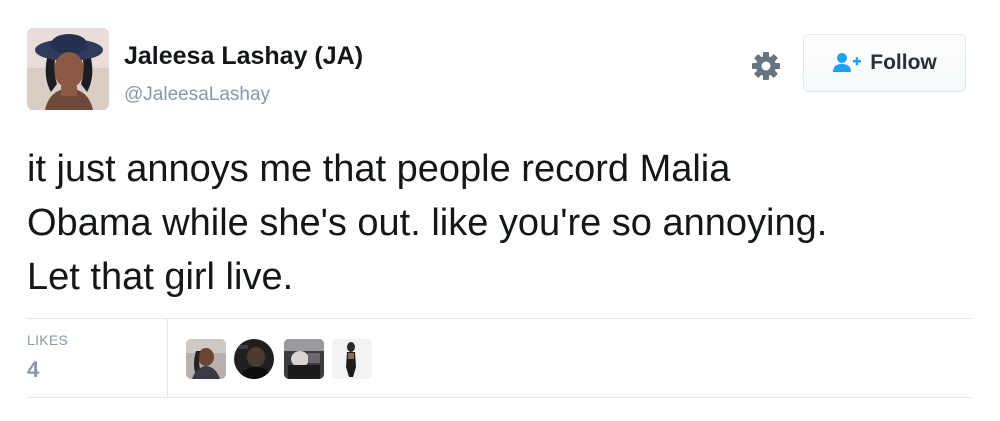 The height and width of the screenshot is (421, 1000). What do you see at coordinates (903, 62) in the screenshot?
I see `follow-button-label: Follow` at bounding box center [903, 62].